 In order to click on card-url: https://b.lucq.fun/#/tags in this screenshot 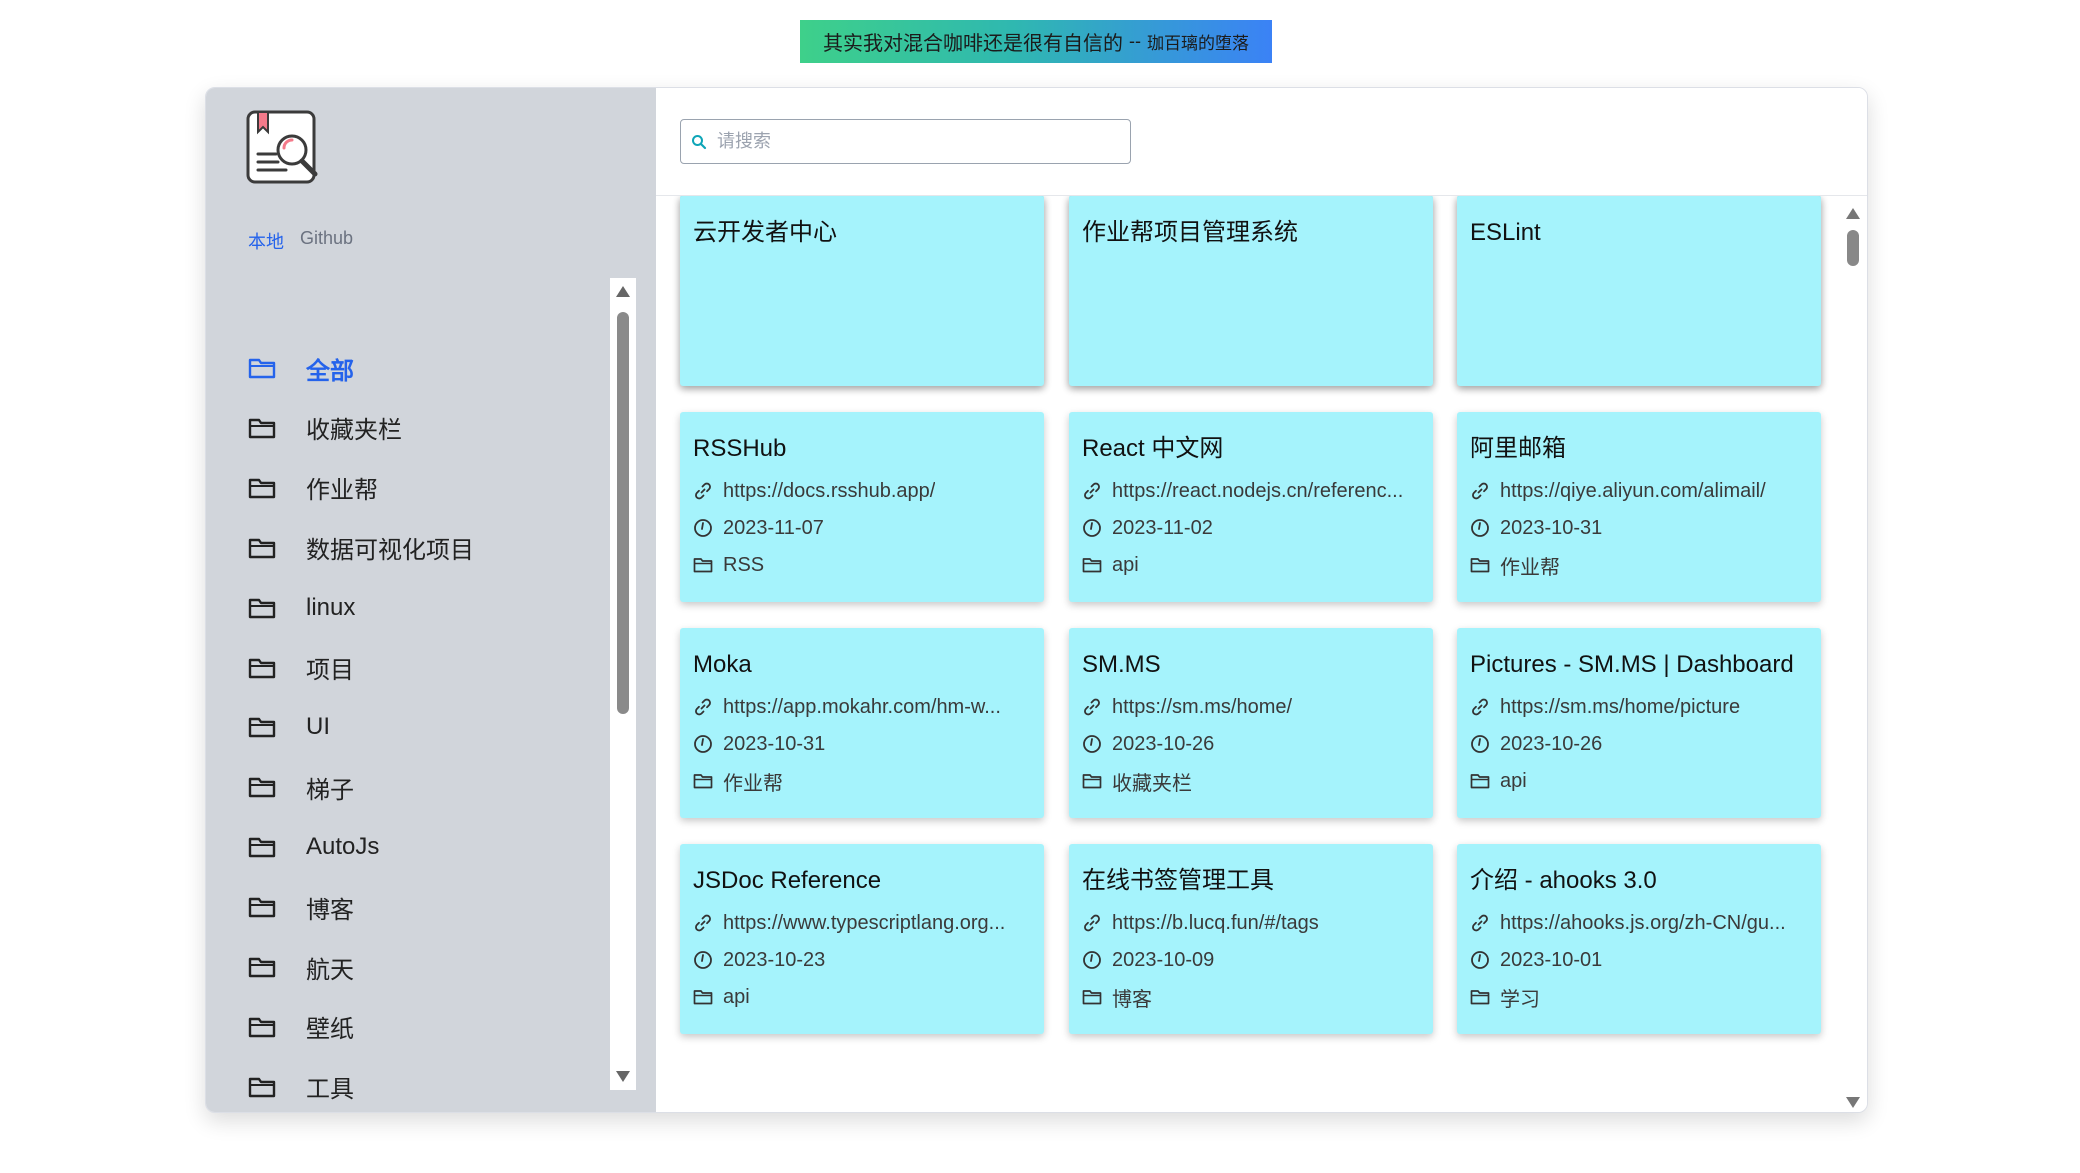, I will do `click(1215, 923)`.